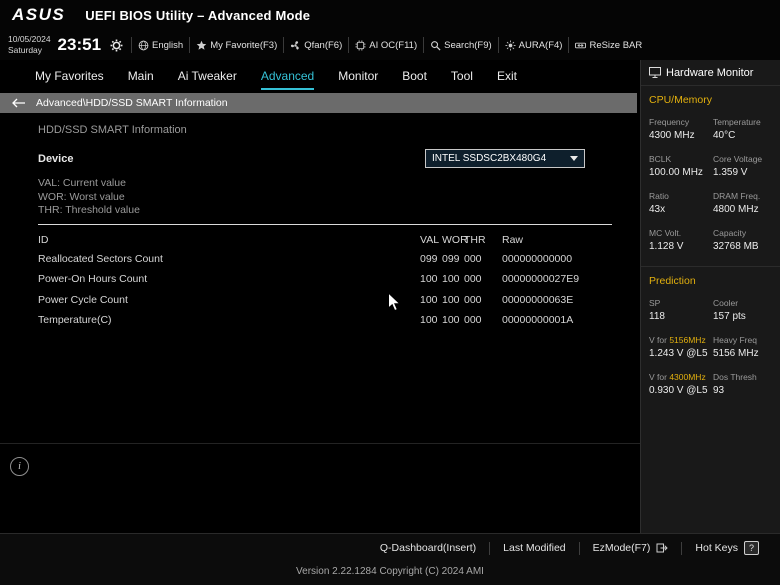 Image resolution: width=780 pixels, height=585 pixels. I want to click on device-label: Device, so click(56, 159).